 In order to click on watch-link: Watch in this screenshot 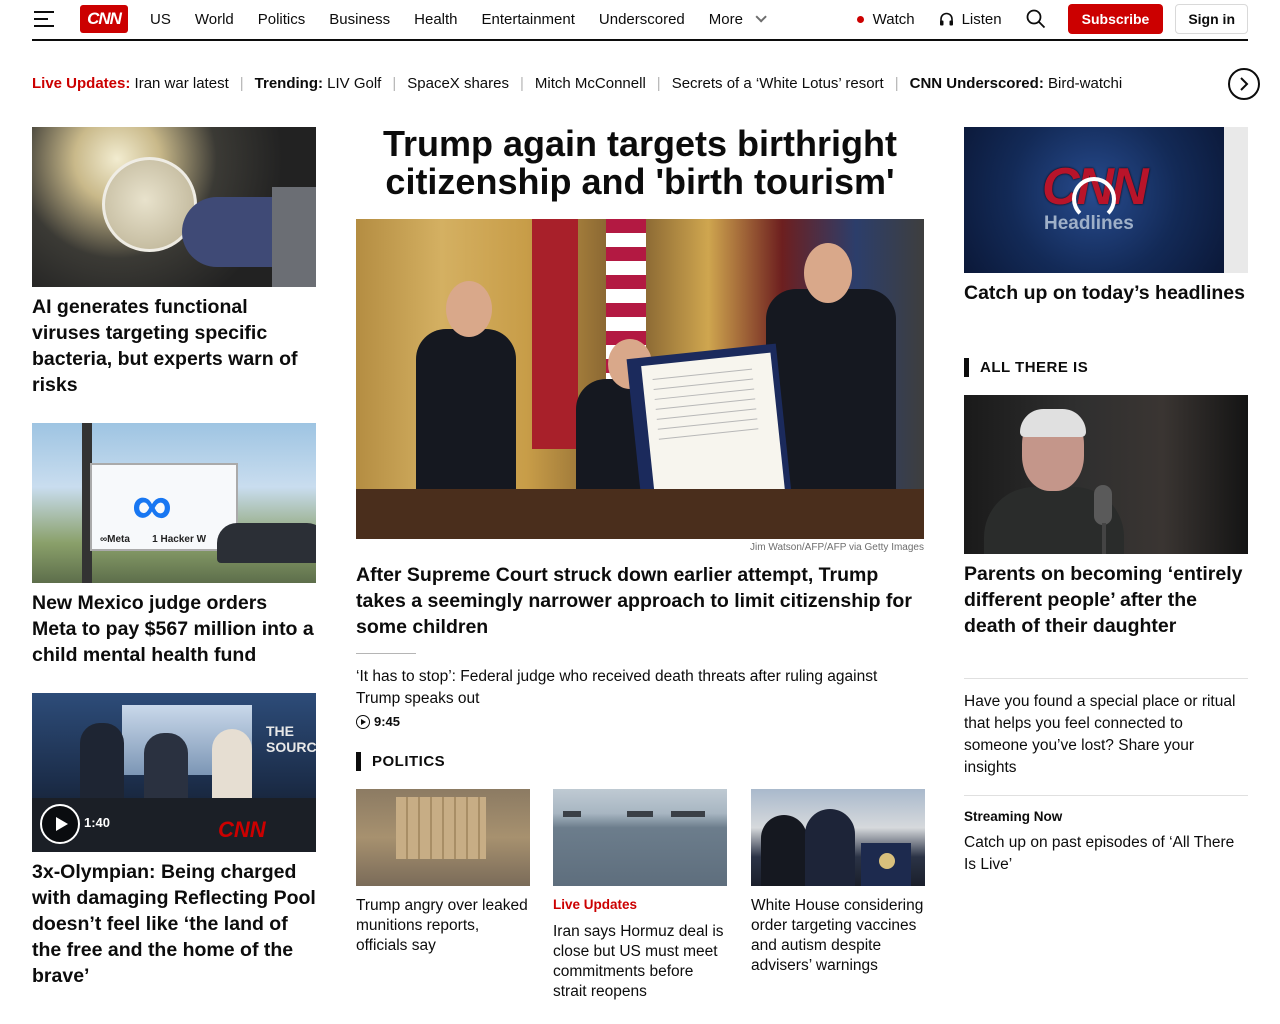, I will do `click(885, 19)`.